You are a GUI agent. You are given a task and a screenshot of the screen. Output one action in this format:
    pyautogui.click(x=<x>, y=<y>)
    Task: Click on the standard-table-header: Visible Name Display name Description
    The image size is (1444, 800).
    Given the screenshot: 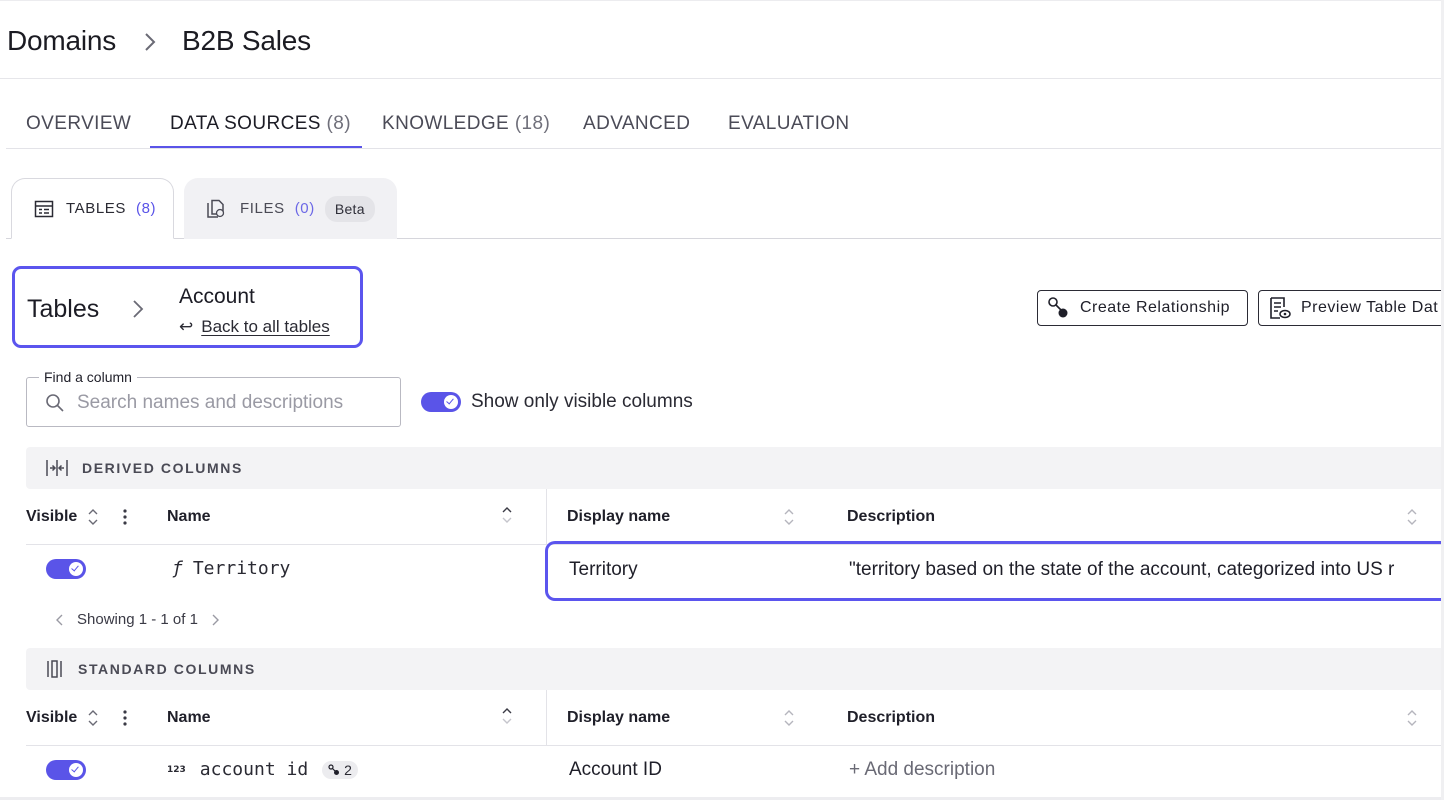 What is the action you would take?
    pyautogui.click(x=735, y=718)
    